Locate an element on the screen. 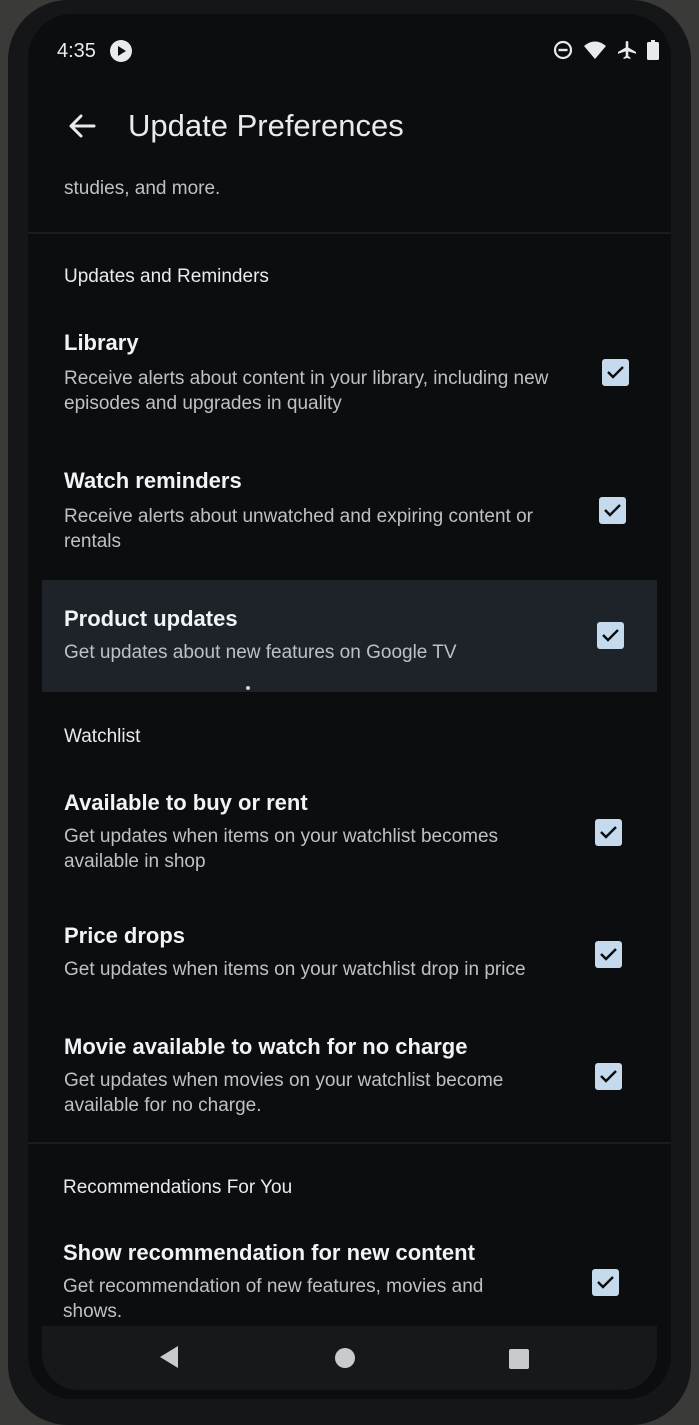  arrow-back-icon is located at coordinates (82, 126).